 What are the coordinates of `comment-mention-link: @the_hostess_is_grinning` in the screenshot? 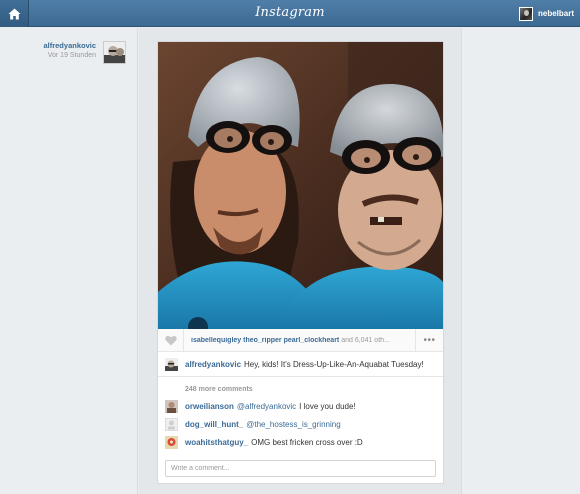 It's located at (293, 424).